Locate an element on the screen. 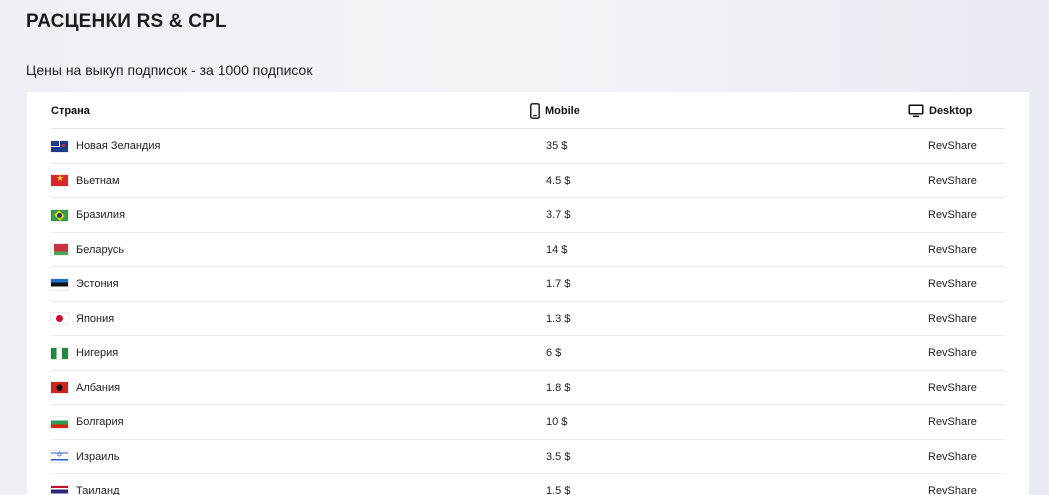 This screenshot has width=1049, height=495. column-header-country: Страна is located at coordinates (70, 110).